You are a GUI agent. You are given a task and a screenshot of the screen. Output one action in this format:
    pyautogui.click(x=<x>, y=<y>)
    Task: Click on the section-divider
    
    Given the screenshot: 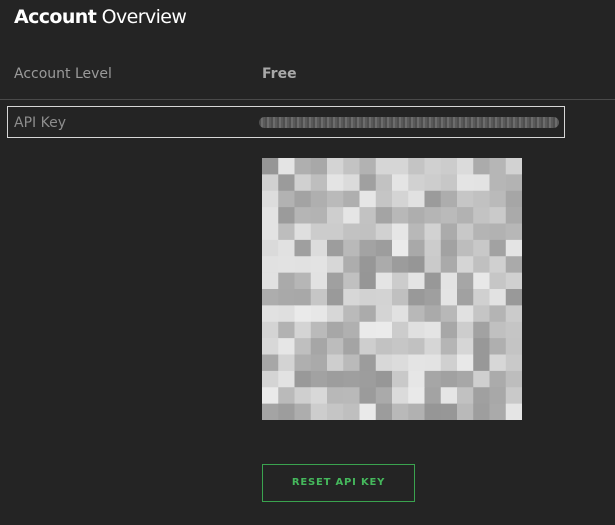 What is the action you would take?
    pyautogui.click(x=307, y=99)
    